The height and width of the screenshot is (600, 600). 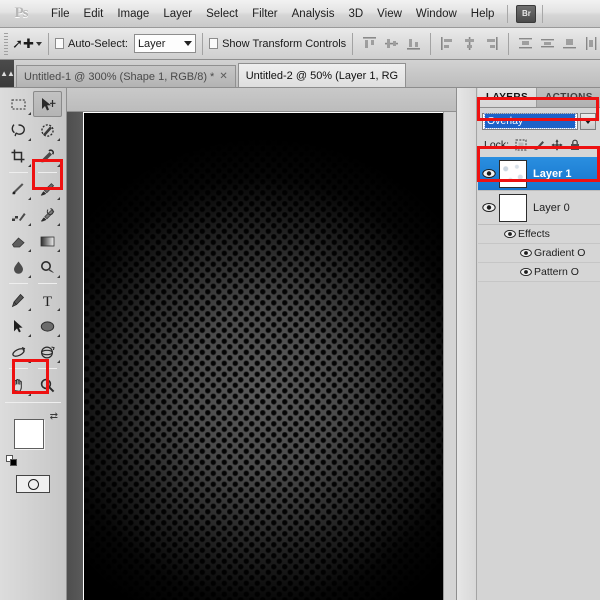 I want to click on tab-layers: LAYERS, so click(x=508, y=97).